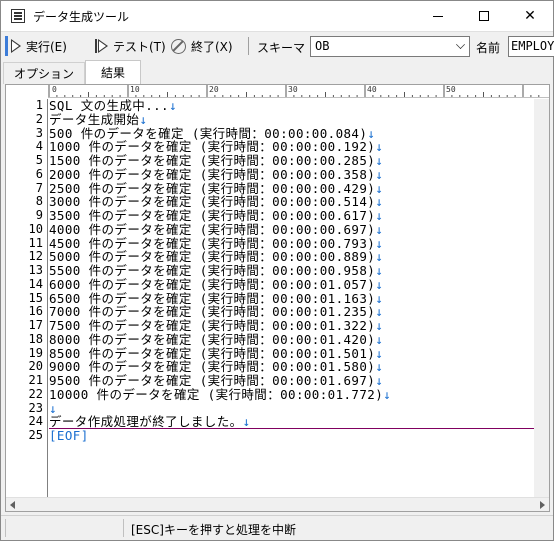  What do you see at coordinates (212, 284) in the screenshot?
I see `line-text: 6000 件のデータを確定 (実行時間：00:00:01.057)` at bounding box center [212, 284].